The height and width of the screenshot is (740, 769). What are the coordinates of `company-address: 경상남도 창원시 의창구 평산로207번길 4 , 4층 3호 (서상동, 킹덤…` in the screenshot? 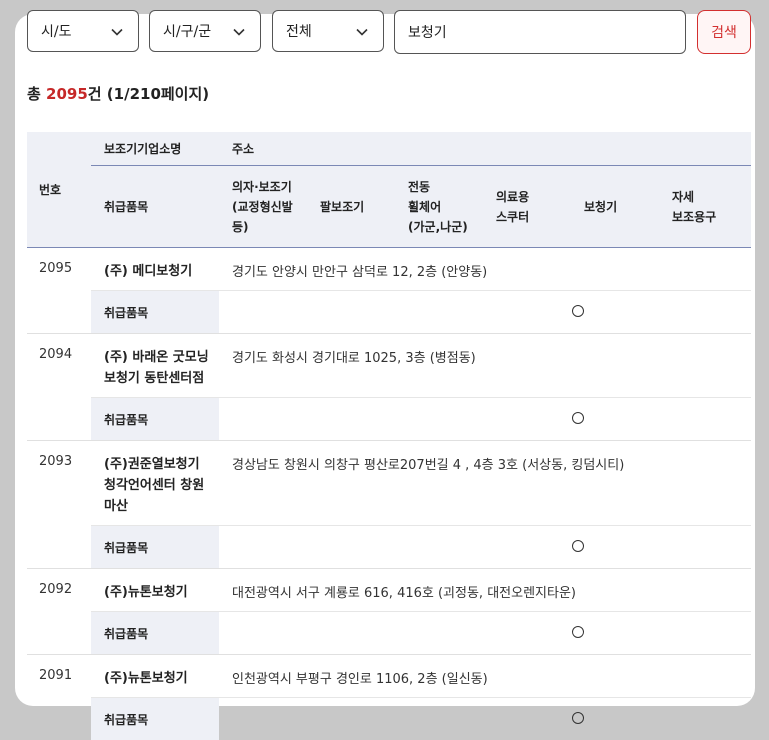 It's located at (485, 483).